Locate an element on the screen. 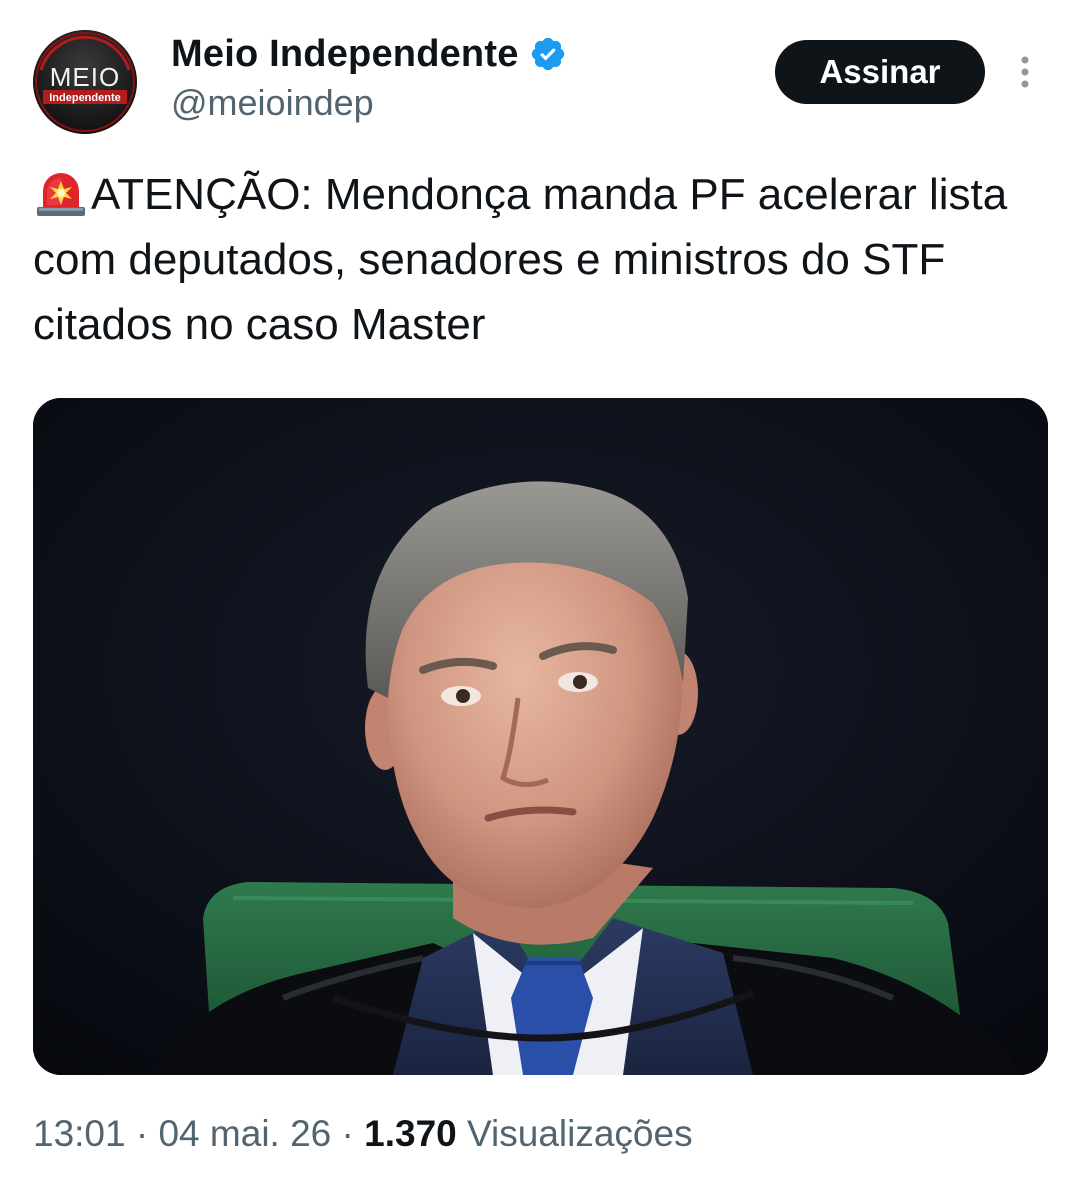 The height and width of the screenshot is (1179, 1080). author-name-row: Meio Independente is located at coordinates (369, 54).